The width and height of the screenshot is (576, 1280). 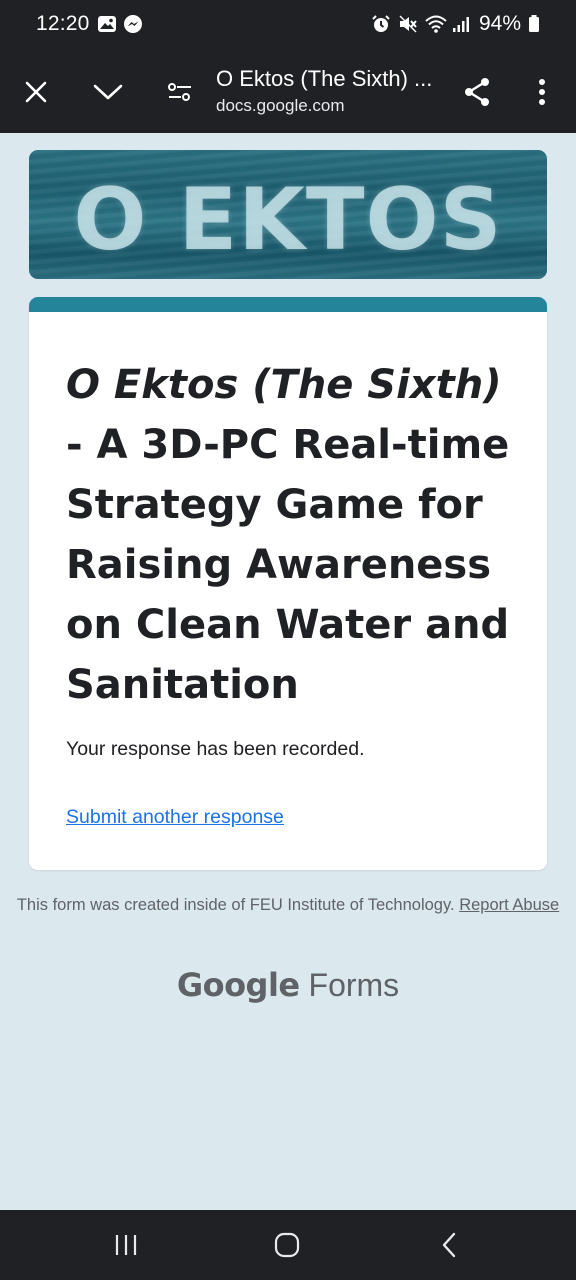 I want to click on page-url: docs.google.com, so click(x=280, y=105).